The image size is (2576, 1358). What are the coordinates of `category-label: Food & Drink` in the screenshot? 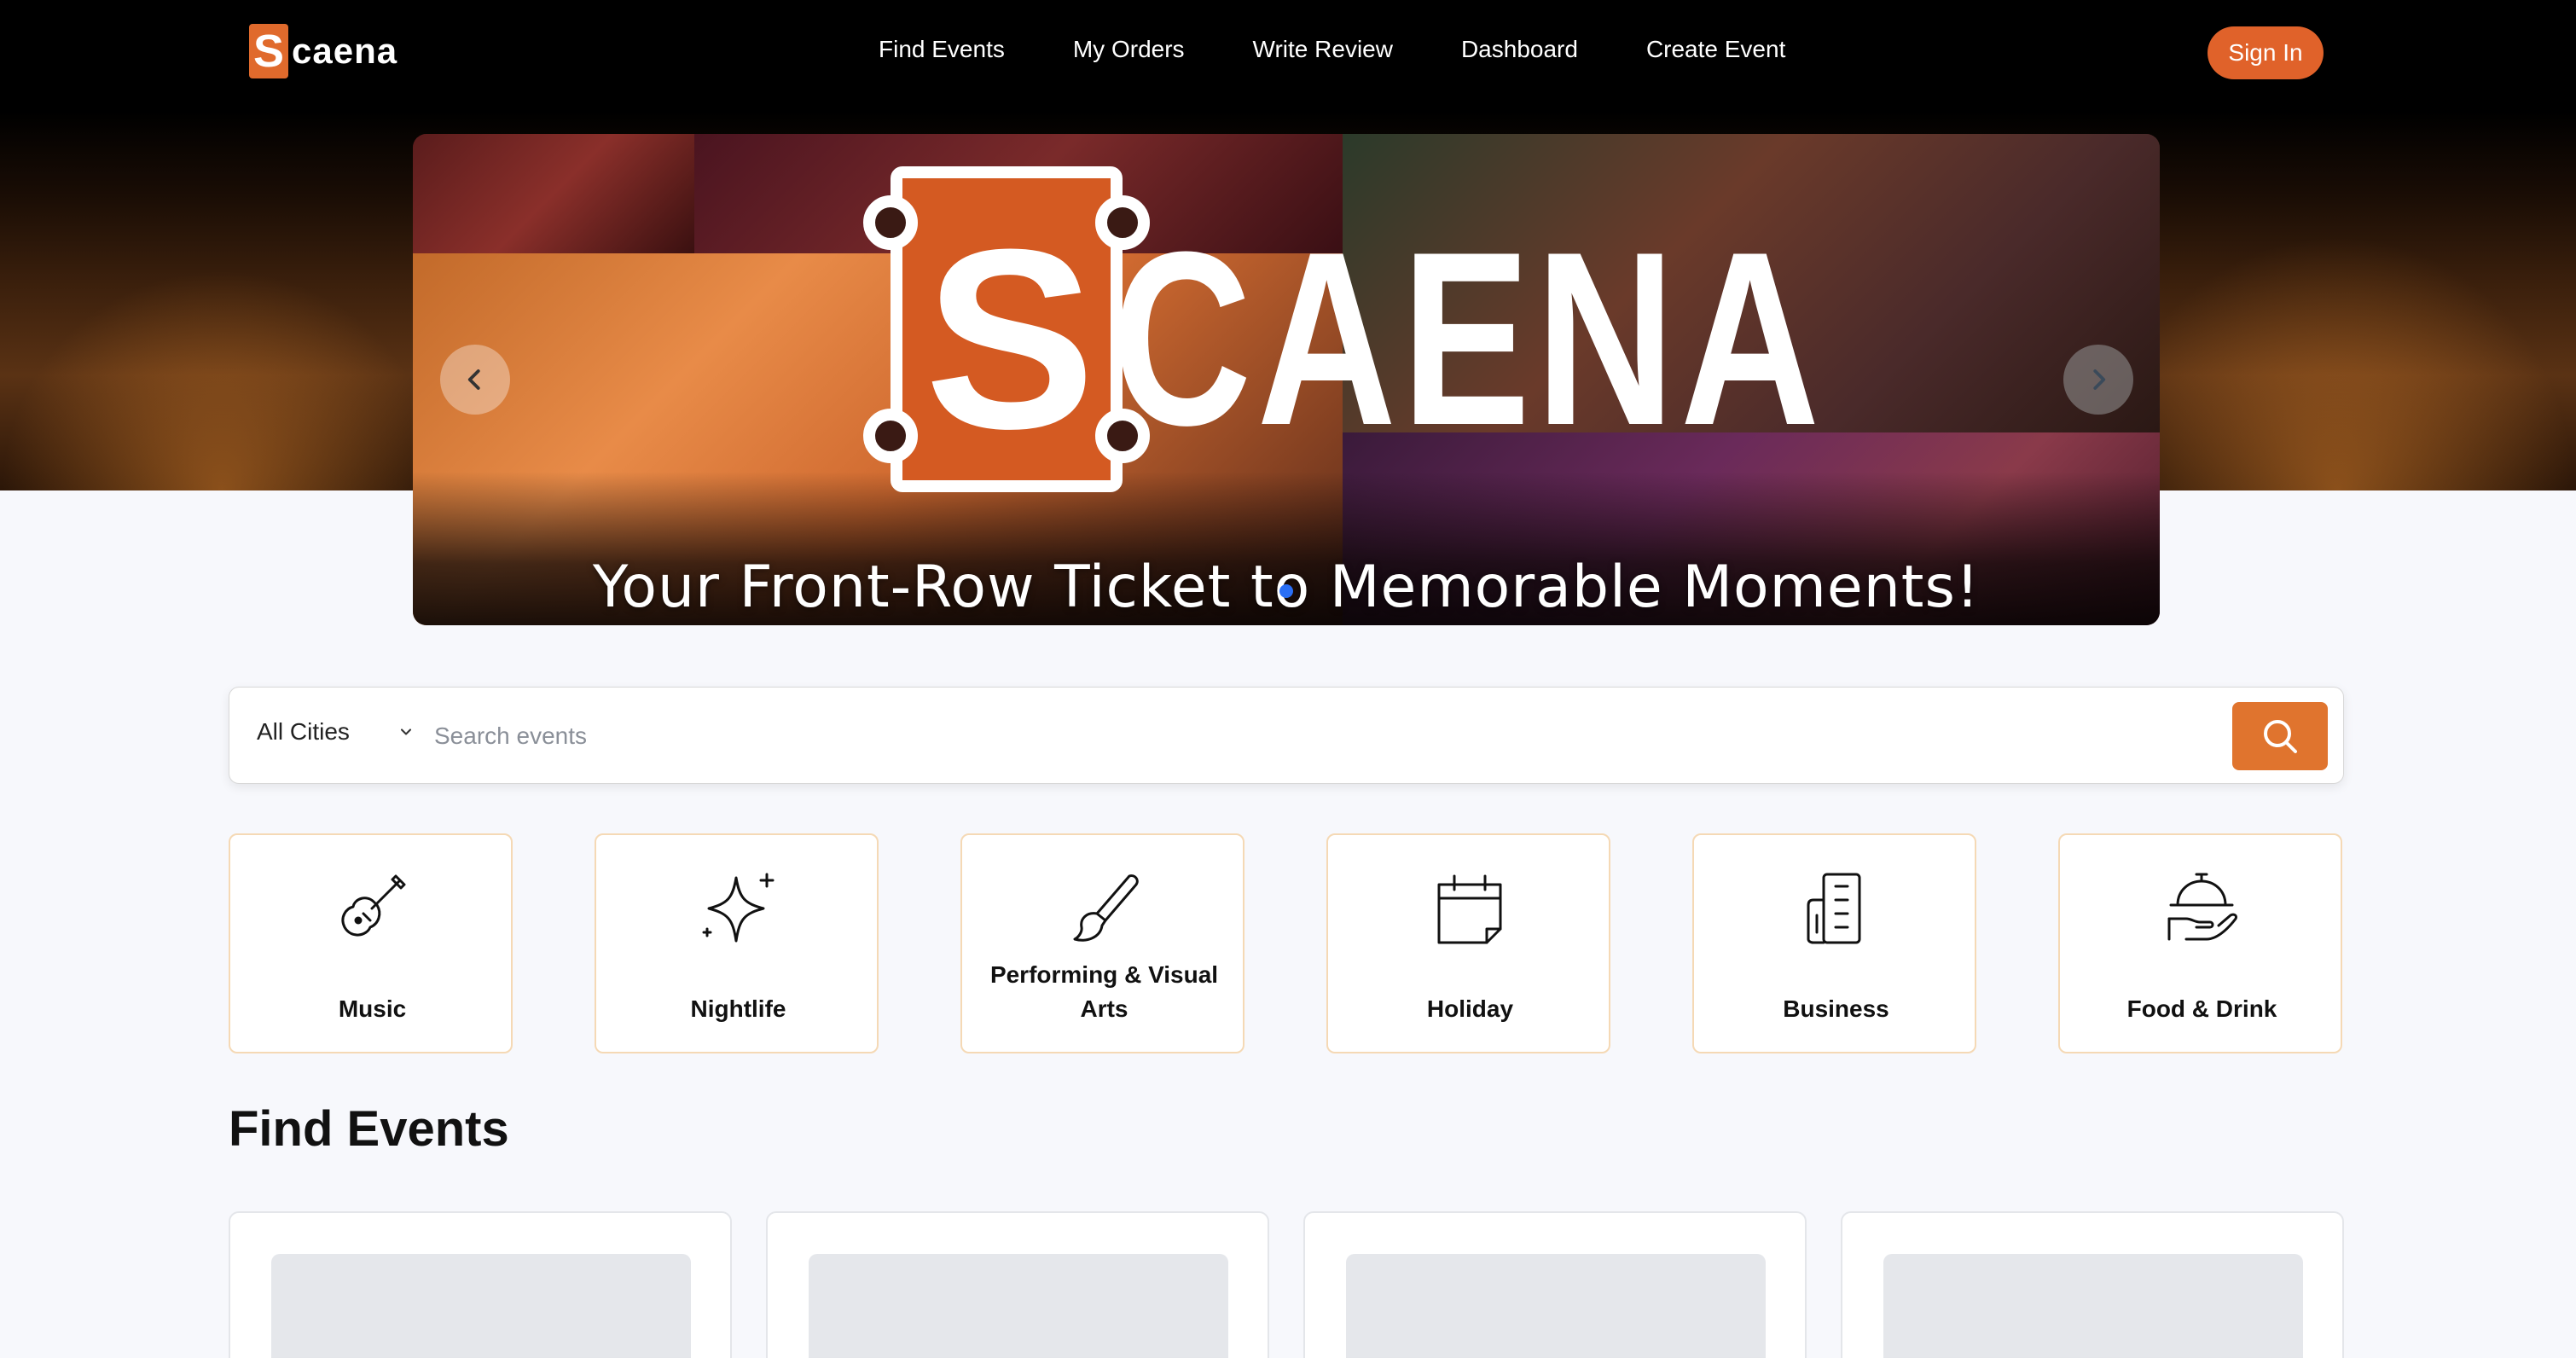 It's located at (2201, 1008).